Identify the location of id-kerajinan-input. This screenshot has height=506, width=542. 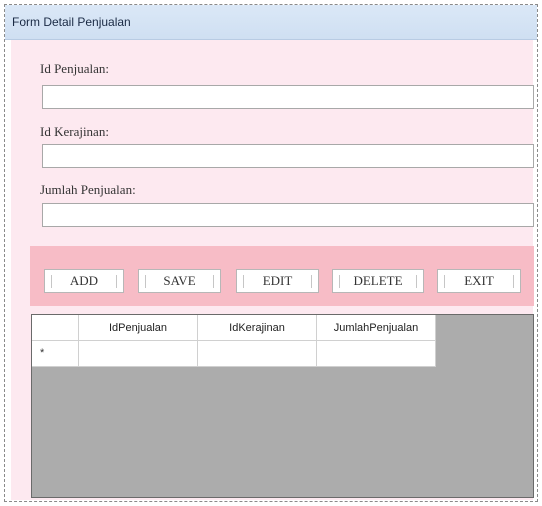
(288, 156).